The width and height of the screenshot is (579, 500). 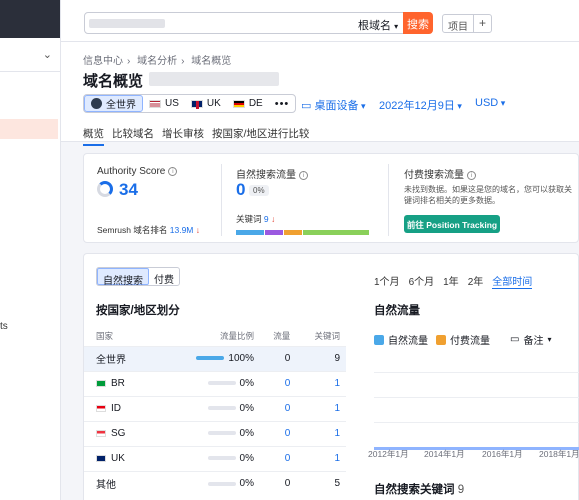 I want to click on notes-button: ▭ 备注 ▾, so click(x=530, y=339).